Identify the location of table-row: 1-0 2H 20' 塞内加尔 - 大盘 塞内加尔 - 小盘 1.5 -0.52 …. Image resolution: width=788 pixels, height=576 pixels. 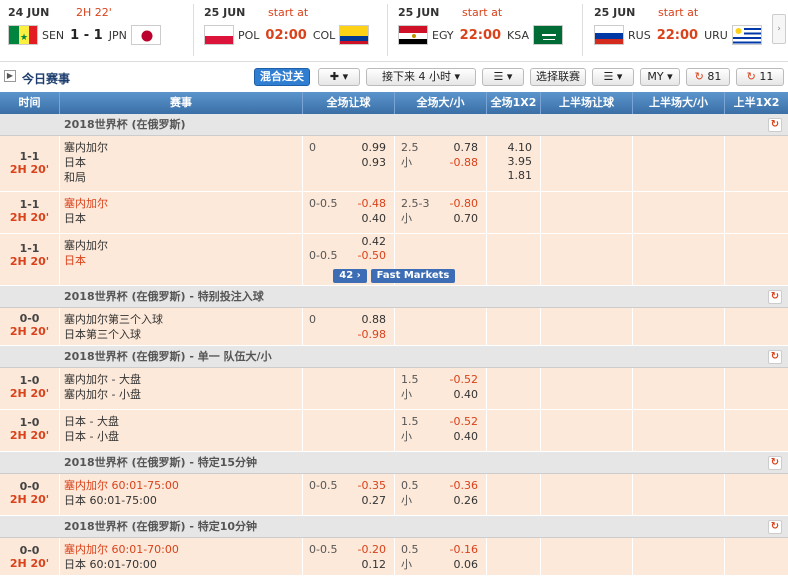
(394, 389).